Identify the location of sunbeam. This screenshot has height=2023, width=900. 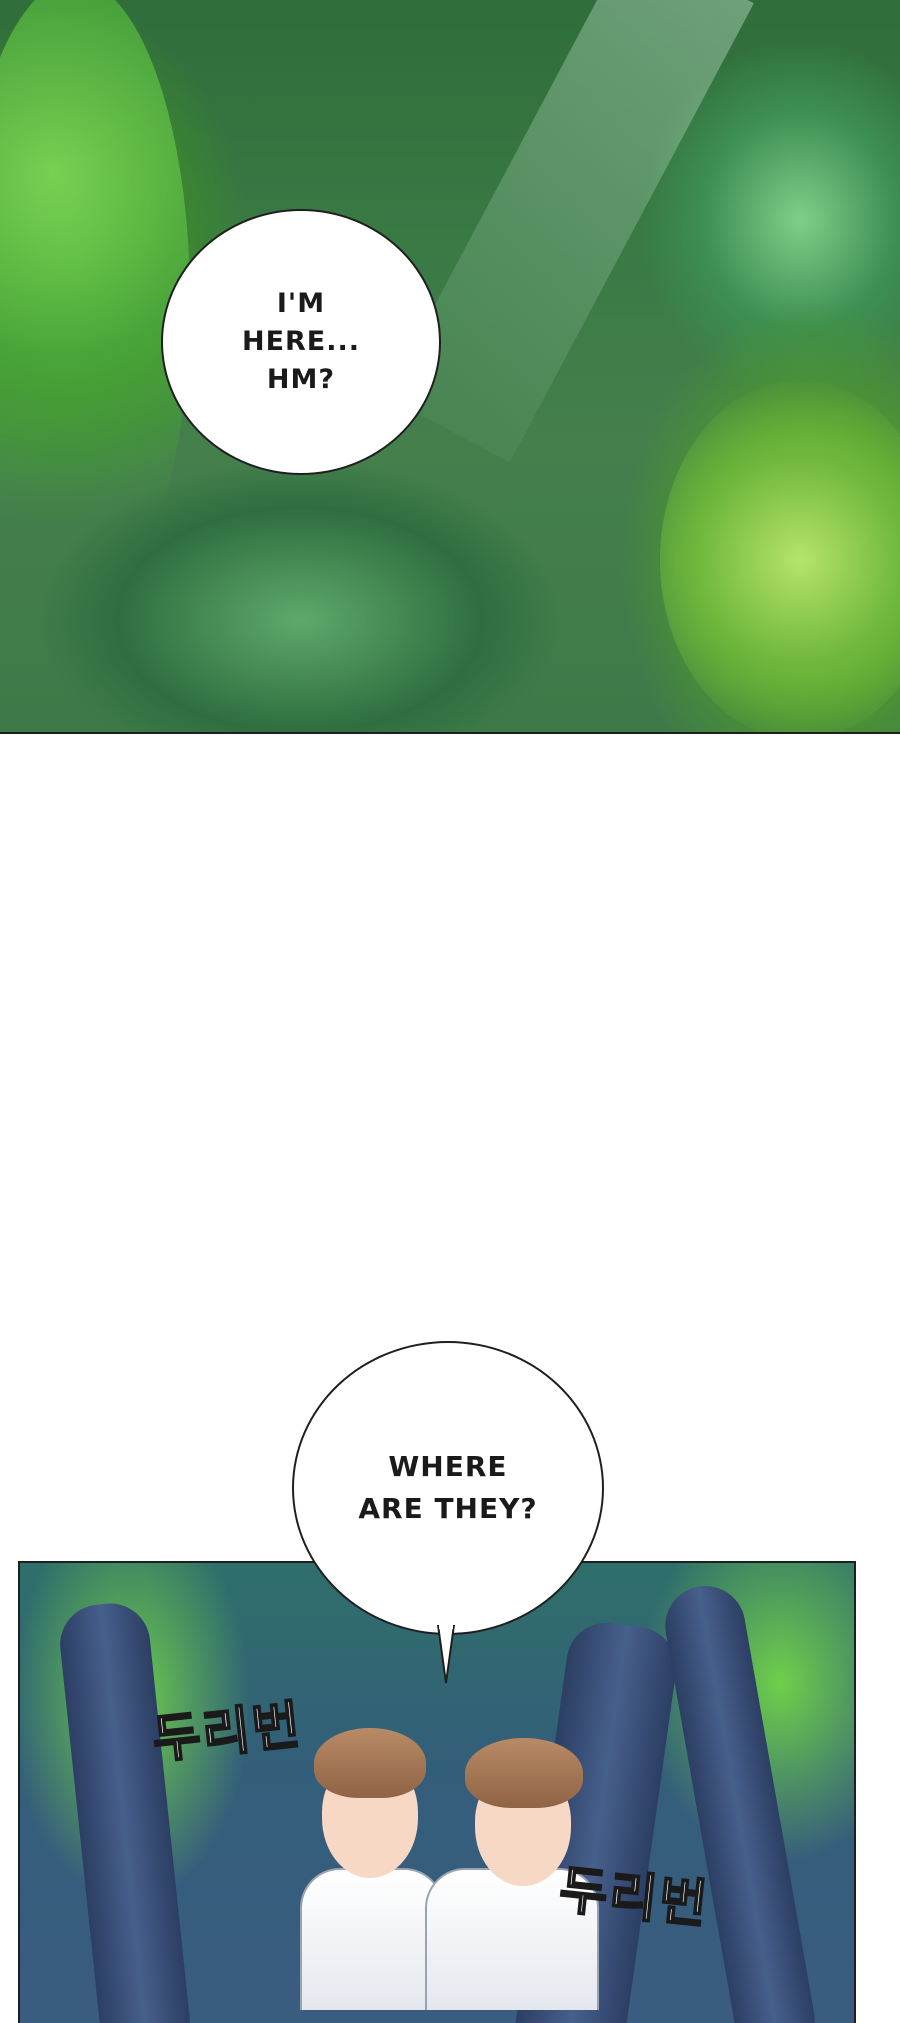
(570, 231).